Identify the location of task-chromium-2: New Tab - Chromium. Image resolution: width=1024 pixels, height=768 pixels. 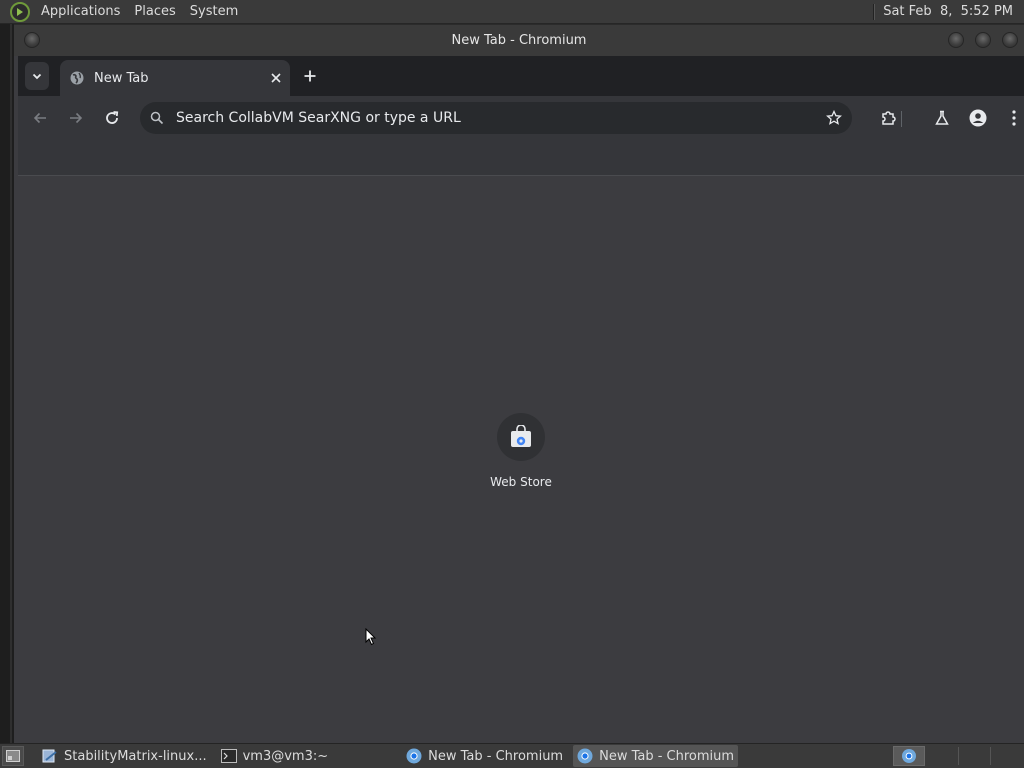
(656, 756).